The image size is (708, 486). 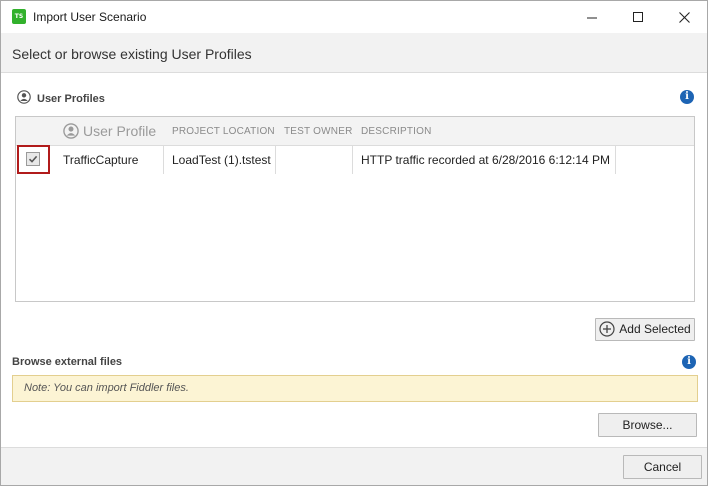 What do you see at coordinates (662, 467) in the screenshot?
I see `cancel-button: Cancel` at bounding box center [662, 467].